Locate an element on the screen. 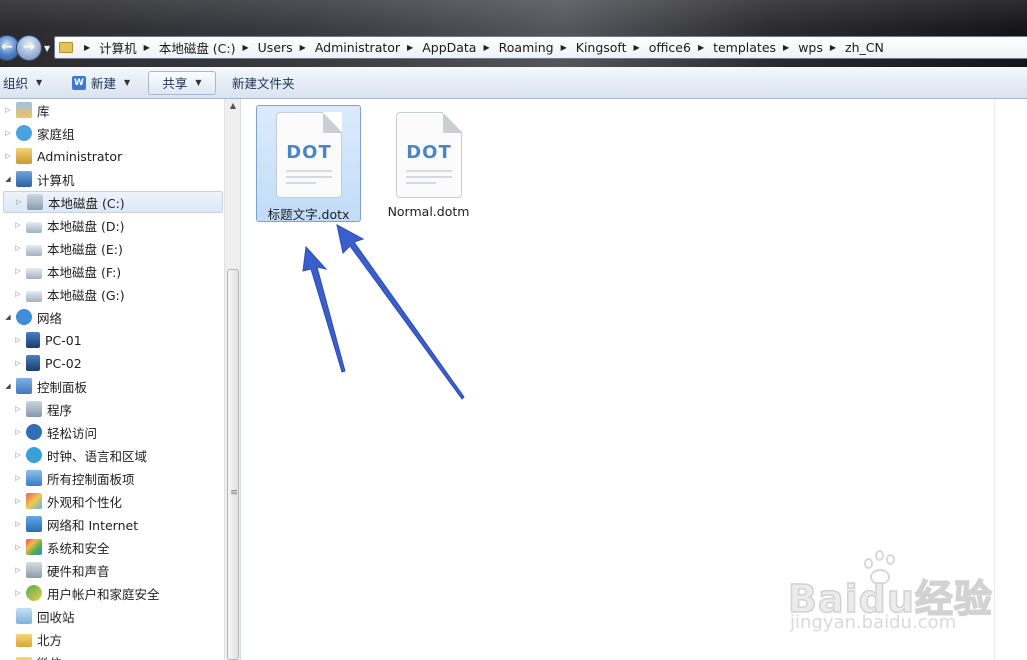  annotation-arrow-right is located at coordinates (400, 312).